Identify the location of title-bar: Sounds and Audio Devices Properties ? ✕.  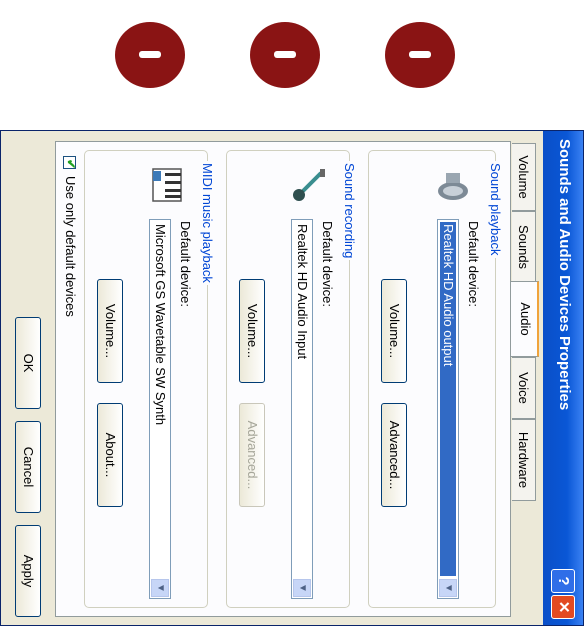
(563, 378).